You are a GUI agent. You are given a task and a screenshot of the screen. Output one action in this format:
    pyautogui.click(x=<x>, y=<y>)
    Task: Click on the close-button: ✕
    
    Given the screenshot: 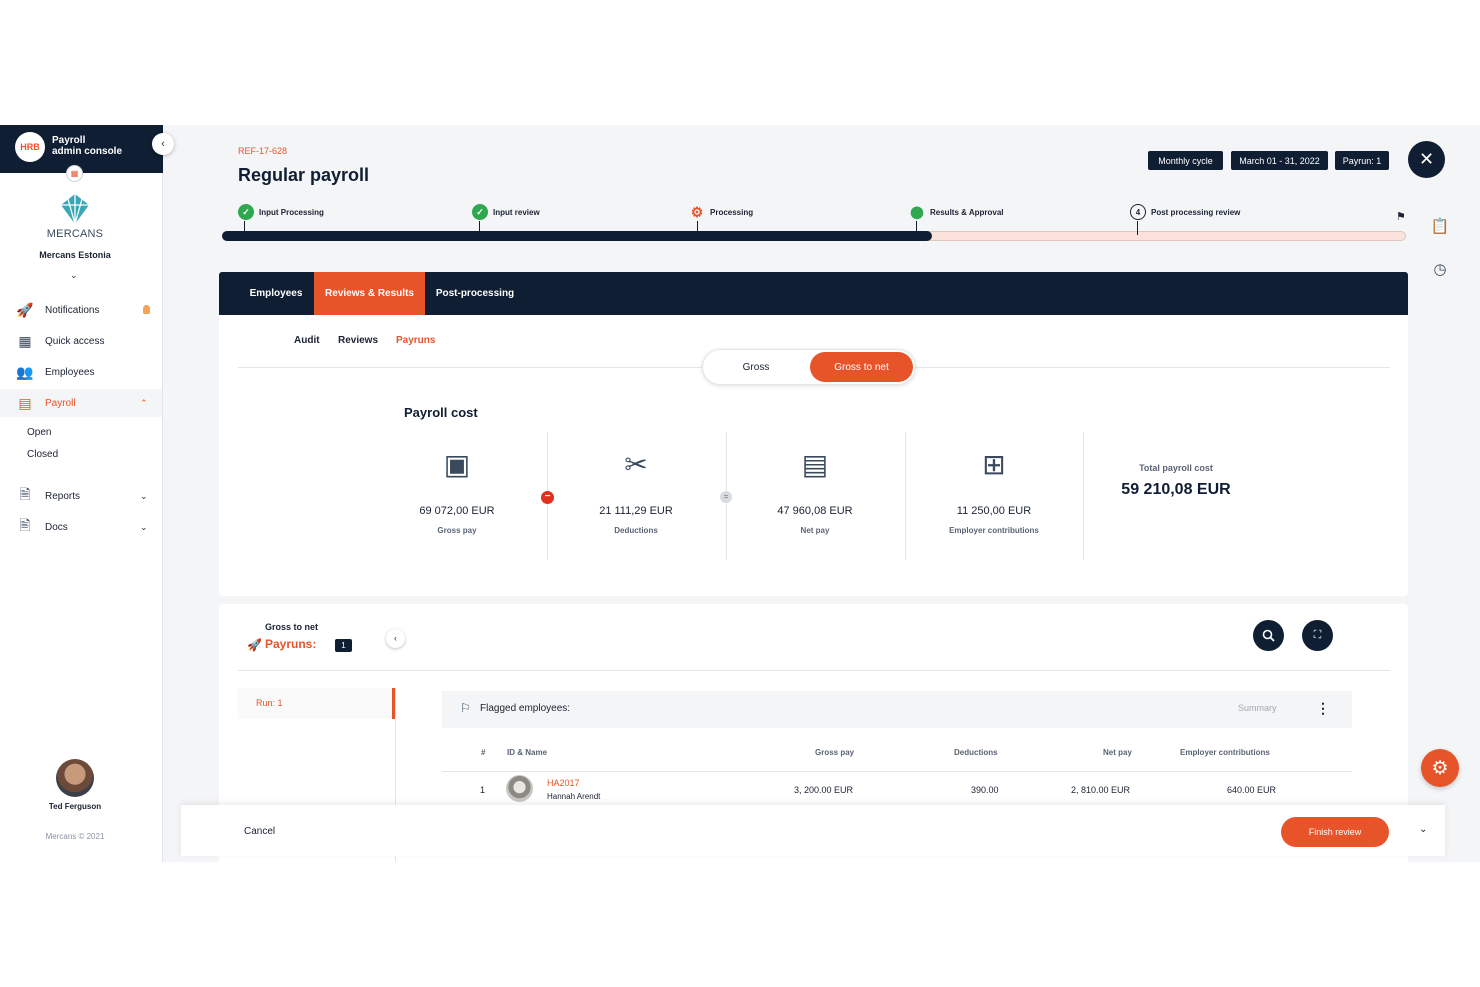 What is the action you would take?
    pyautogui.click(x=1426, y=159)
    